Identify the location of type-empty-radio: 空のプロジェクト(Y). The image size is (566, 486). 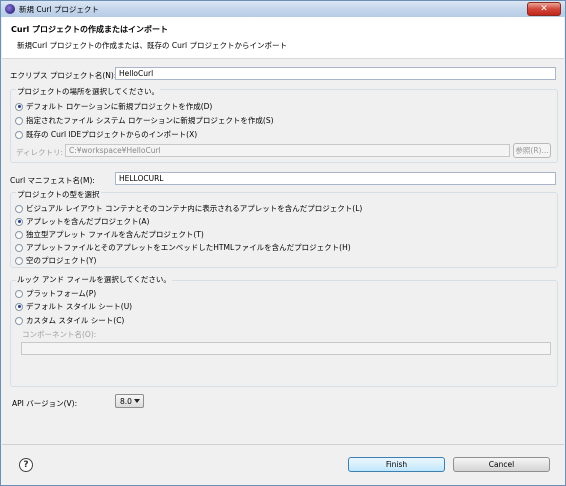
(55, 260).